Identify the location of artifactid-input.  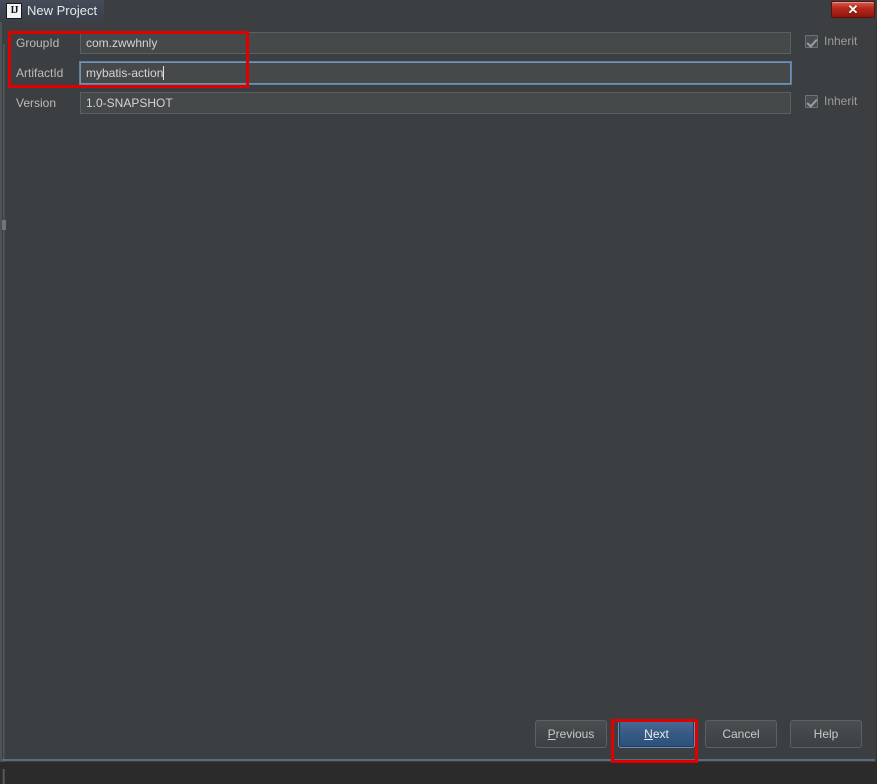
(435, 73).